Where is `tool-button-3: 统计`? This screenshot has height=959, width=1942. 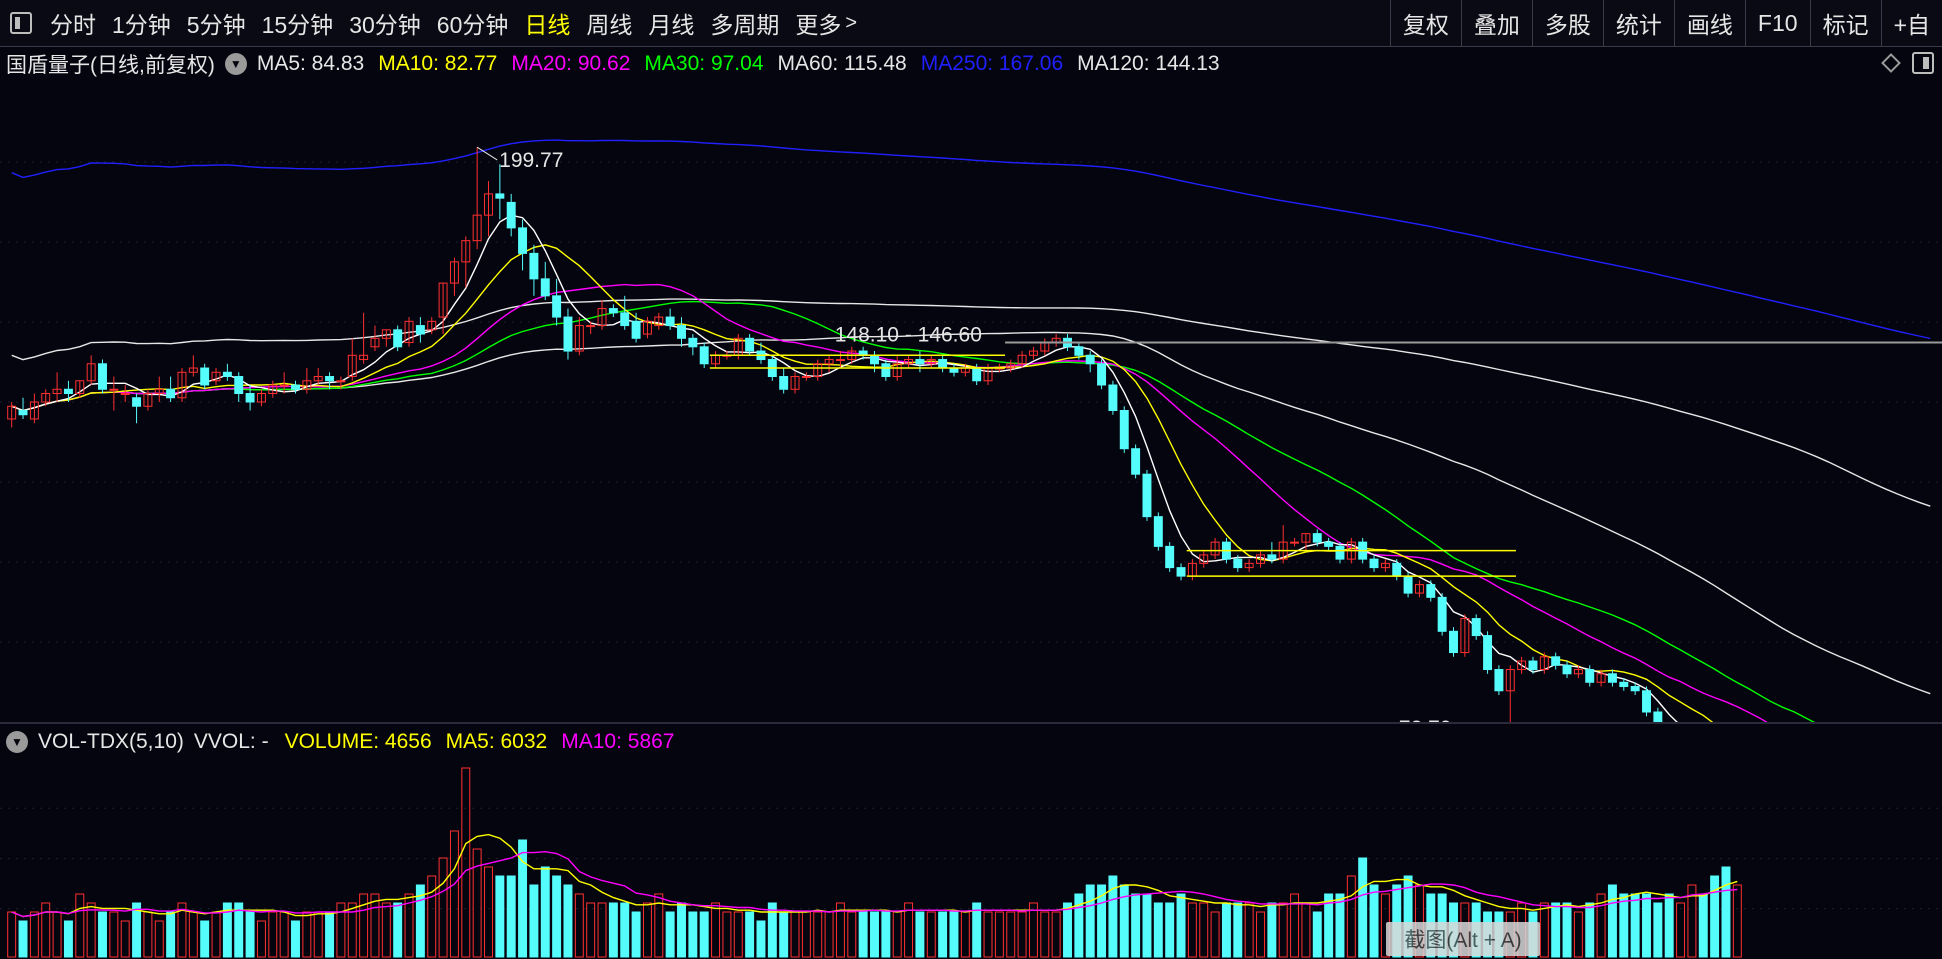
tool-button-3: 统计 is located at coordinates (1638, 23).